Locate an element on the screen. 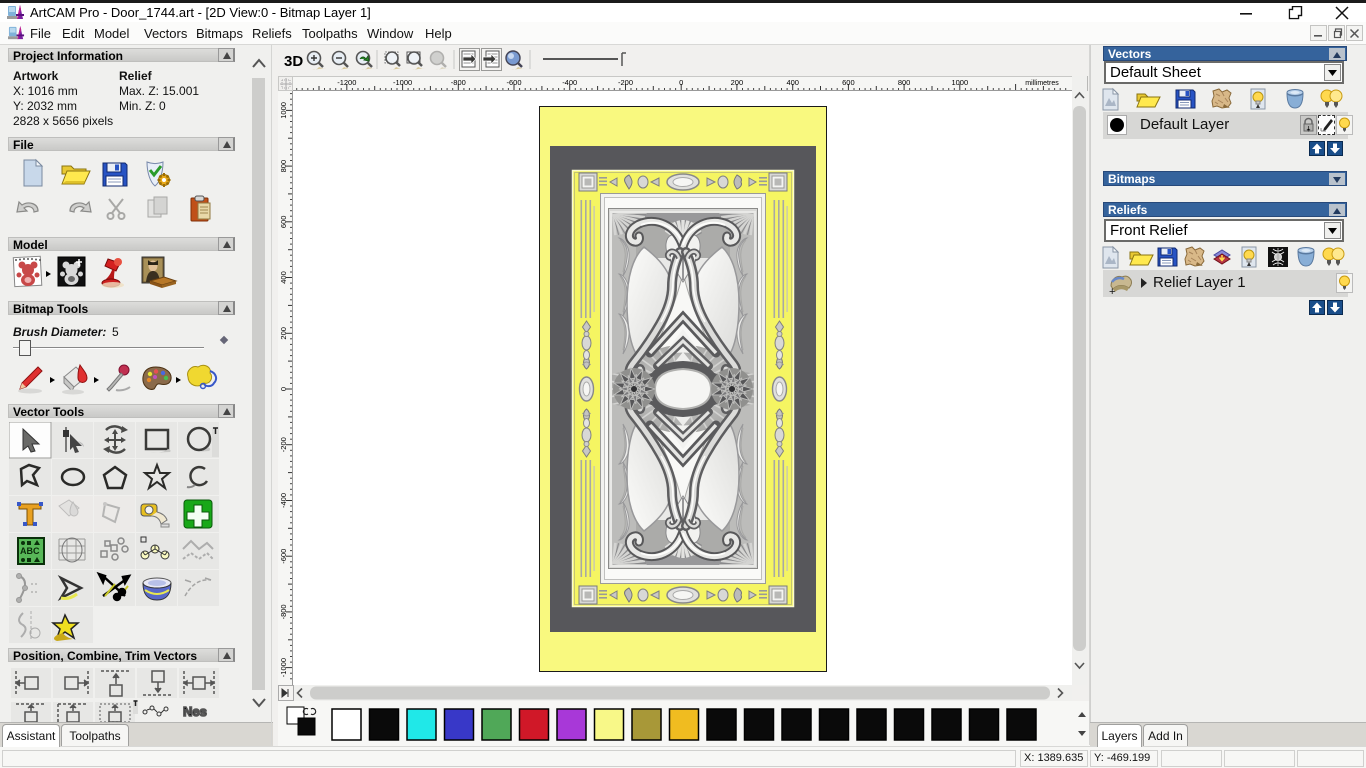  svg-text: ABC is located at coordinates (30, 551).